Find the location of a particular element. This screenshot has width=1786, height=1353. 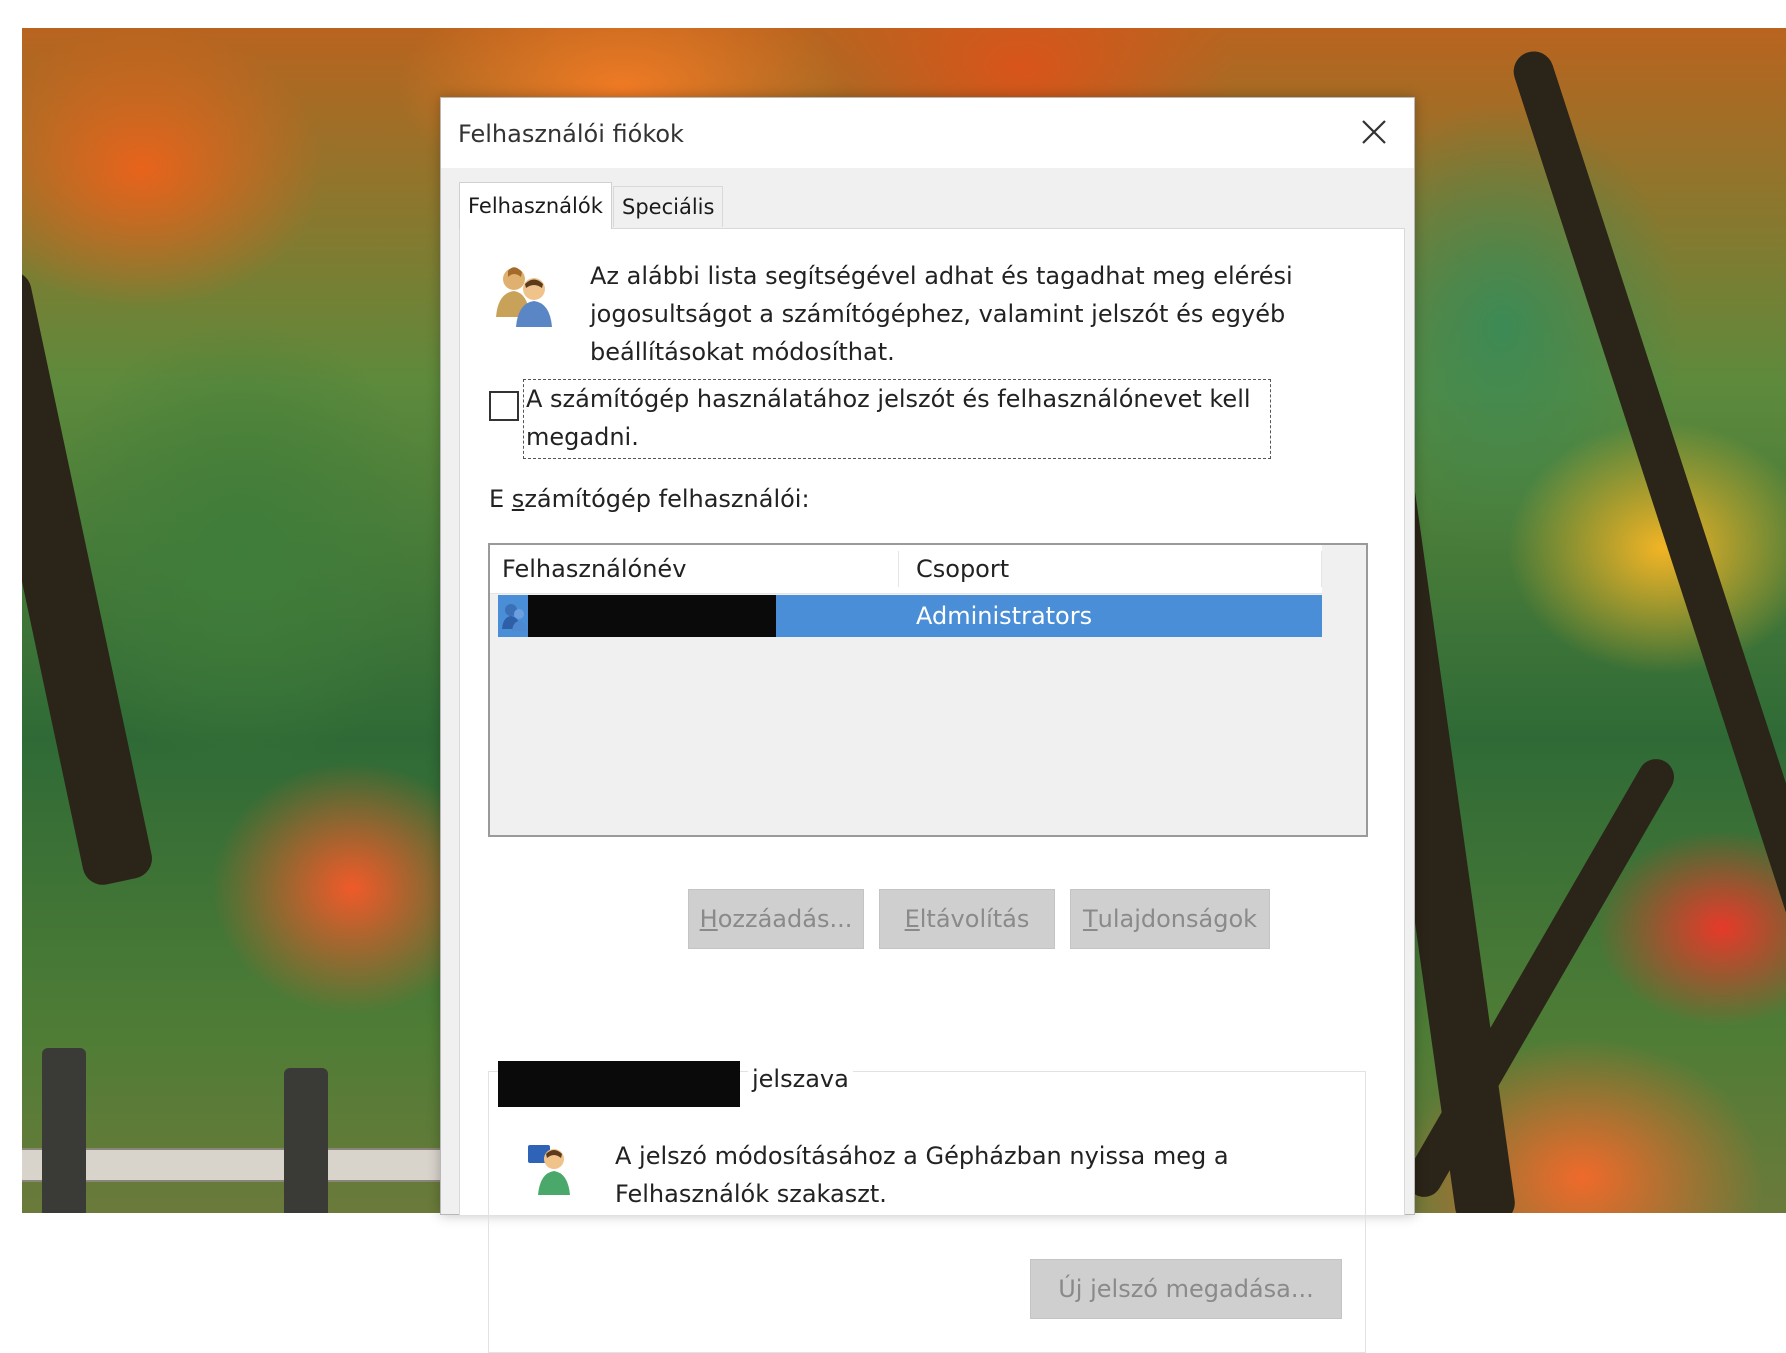

close-icon is located at coordinates (1374, 132).